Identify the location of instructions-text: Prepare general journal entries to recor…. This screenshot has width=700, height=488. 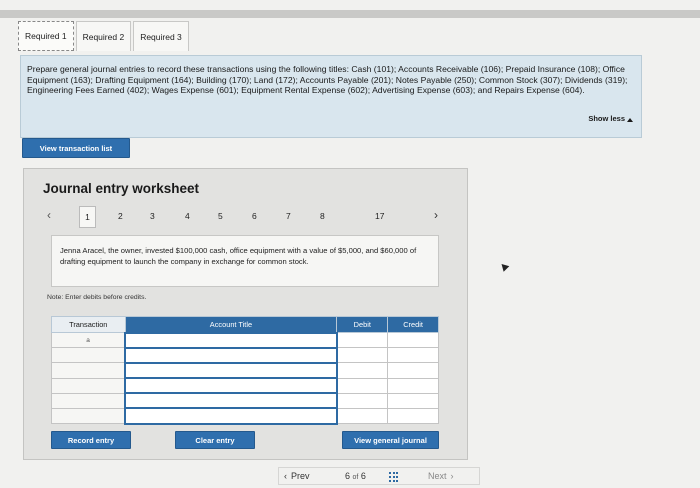
(327, 80).